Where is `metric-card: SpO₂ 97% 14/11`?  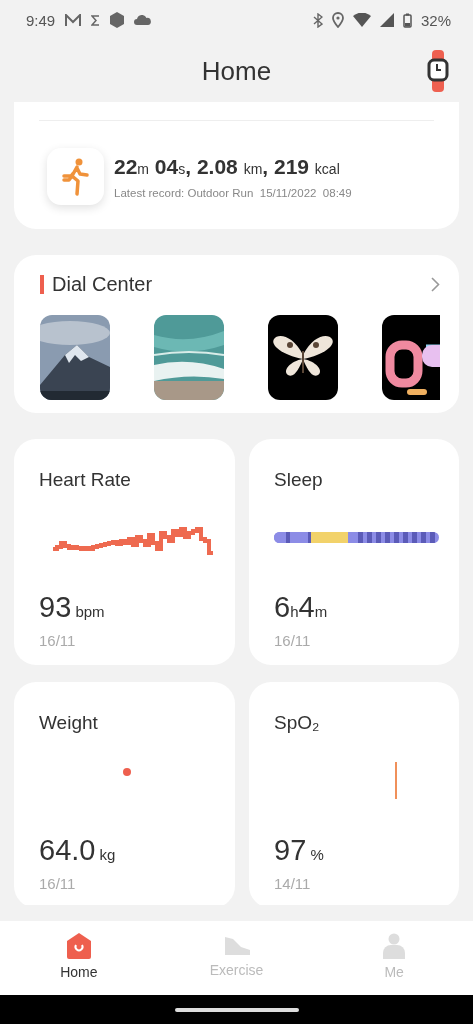
metric-card: SpO₂ 97% 14/11 is located at coordinates (354, 793).